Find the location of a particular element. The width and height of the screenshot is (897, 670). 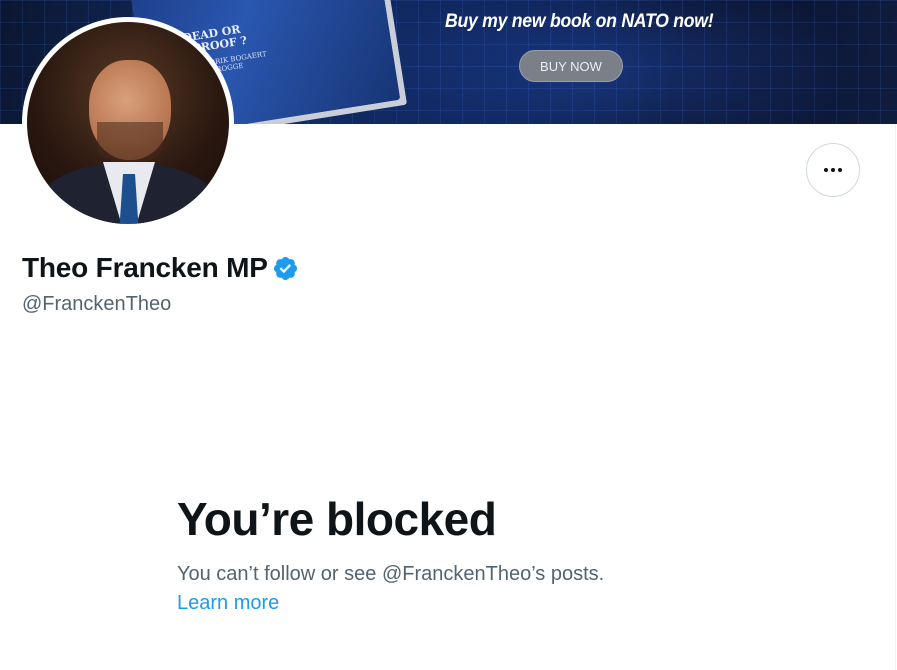

banner-promo-text: Buy my new book on NATO now! is located at coordinates (579, 21).